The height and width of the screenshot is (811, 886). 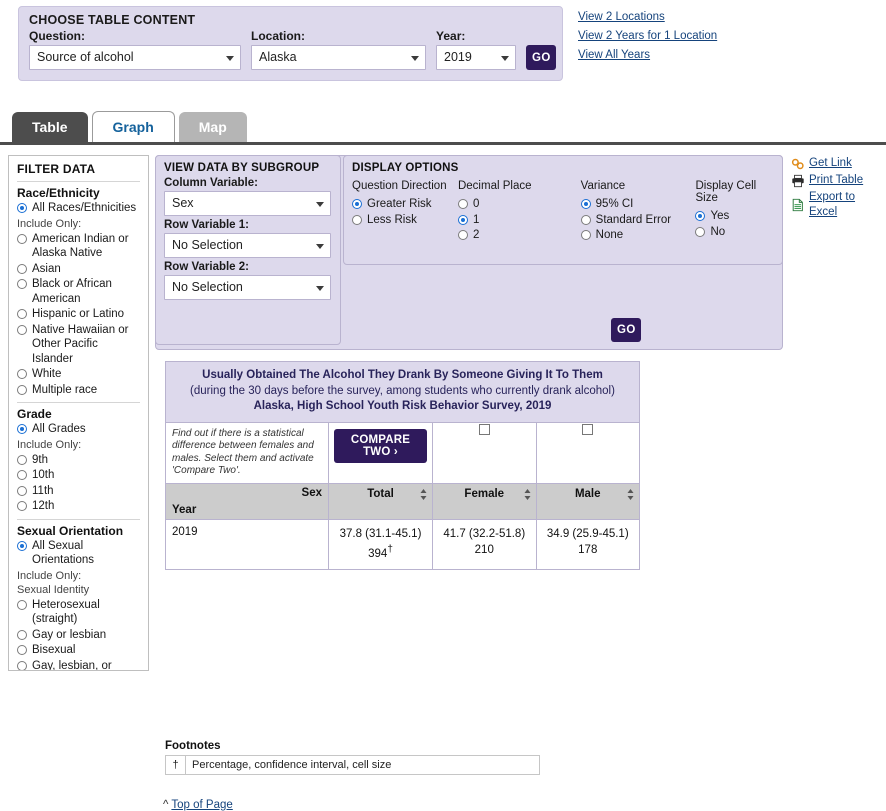 What do you see at coordinates (207, 245) in the screenshot?
I see `row-variable-1-value: No Selection` at bounding box center [207, 245].